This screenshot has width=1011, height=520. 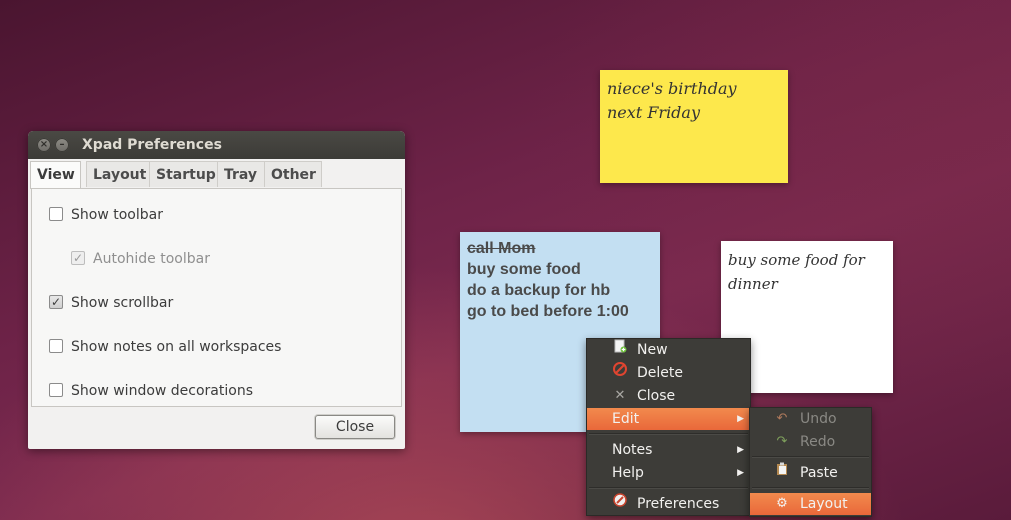 I want to click on close-icon: ✕, so click(x=620, y=395).